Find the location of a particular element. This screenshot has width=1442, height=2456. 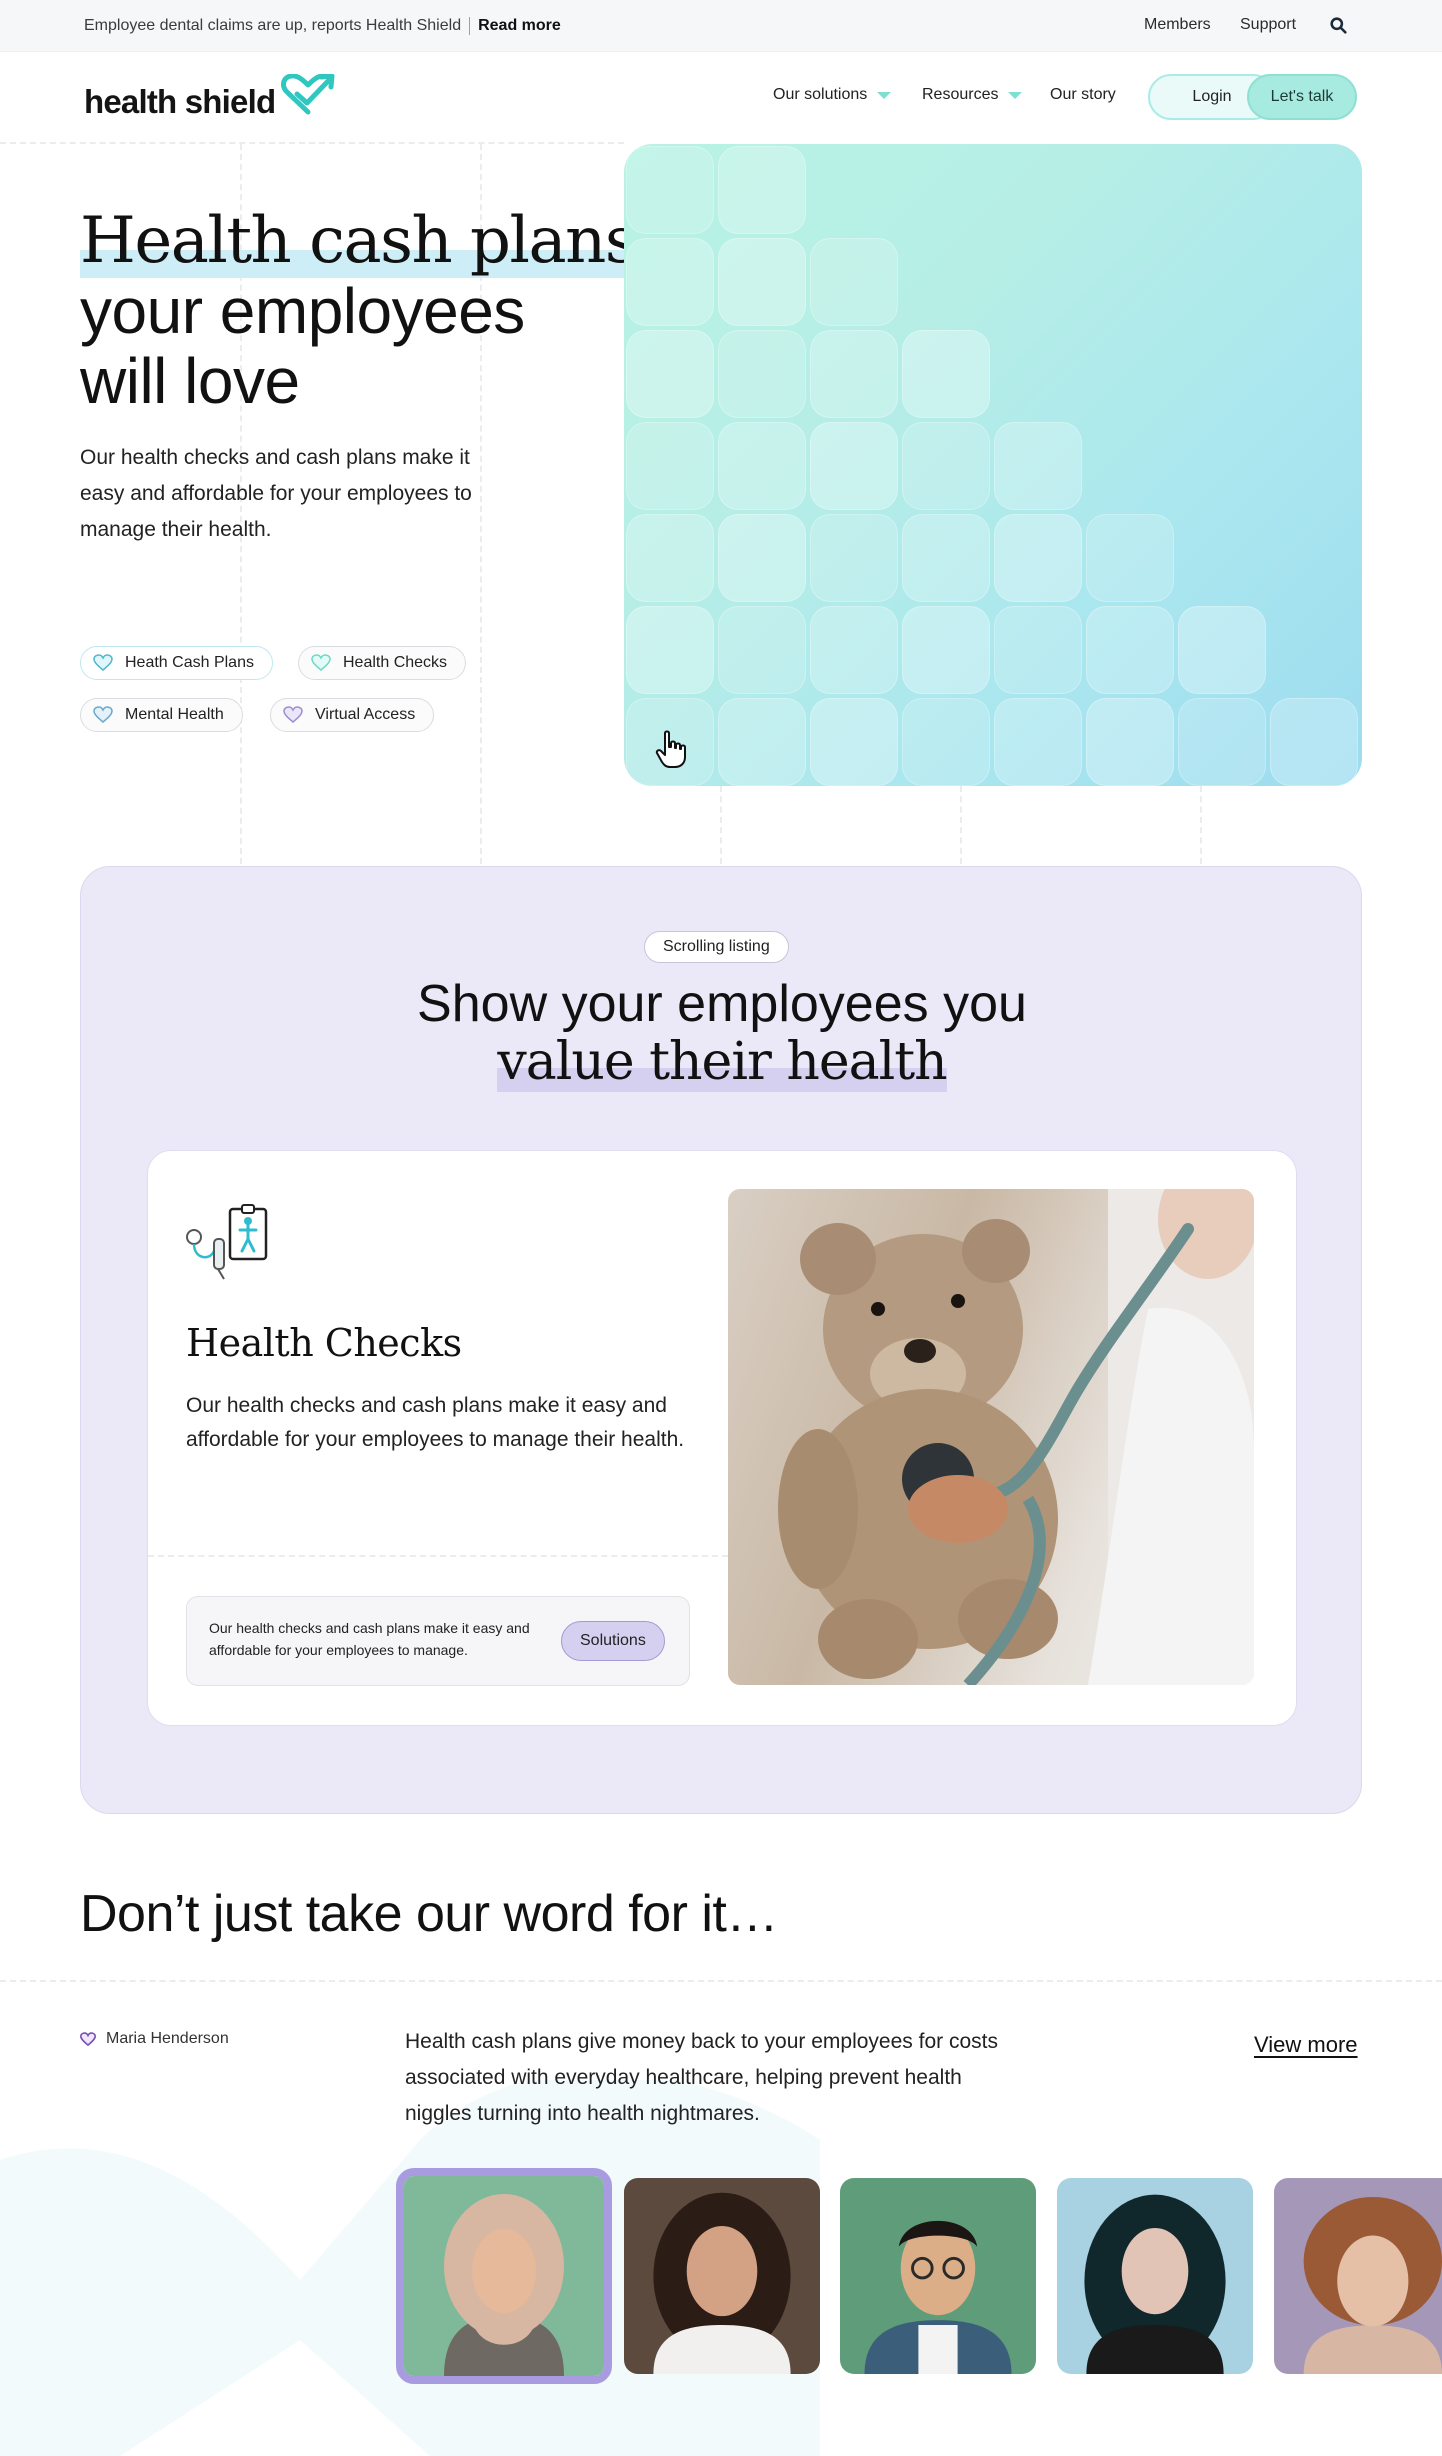

health-check-illustration-icon is located at coordinates (227, 1242).